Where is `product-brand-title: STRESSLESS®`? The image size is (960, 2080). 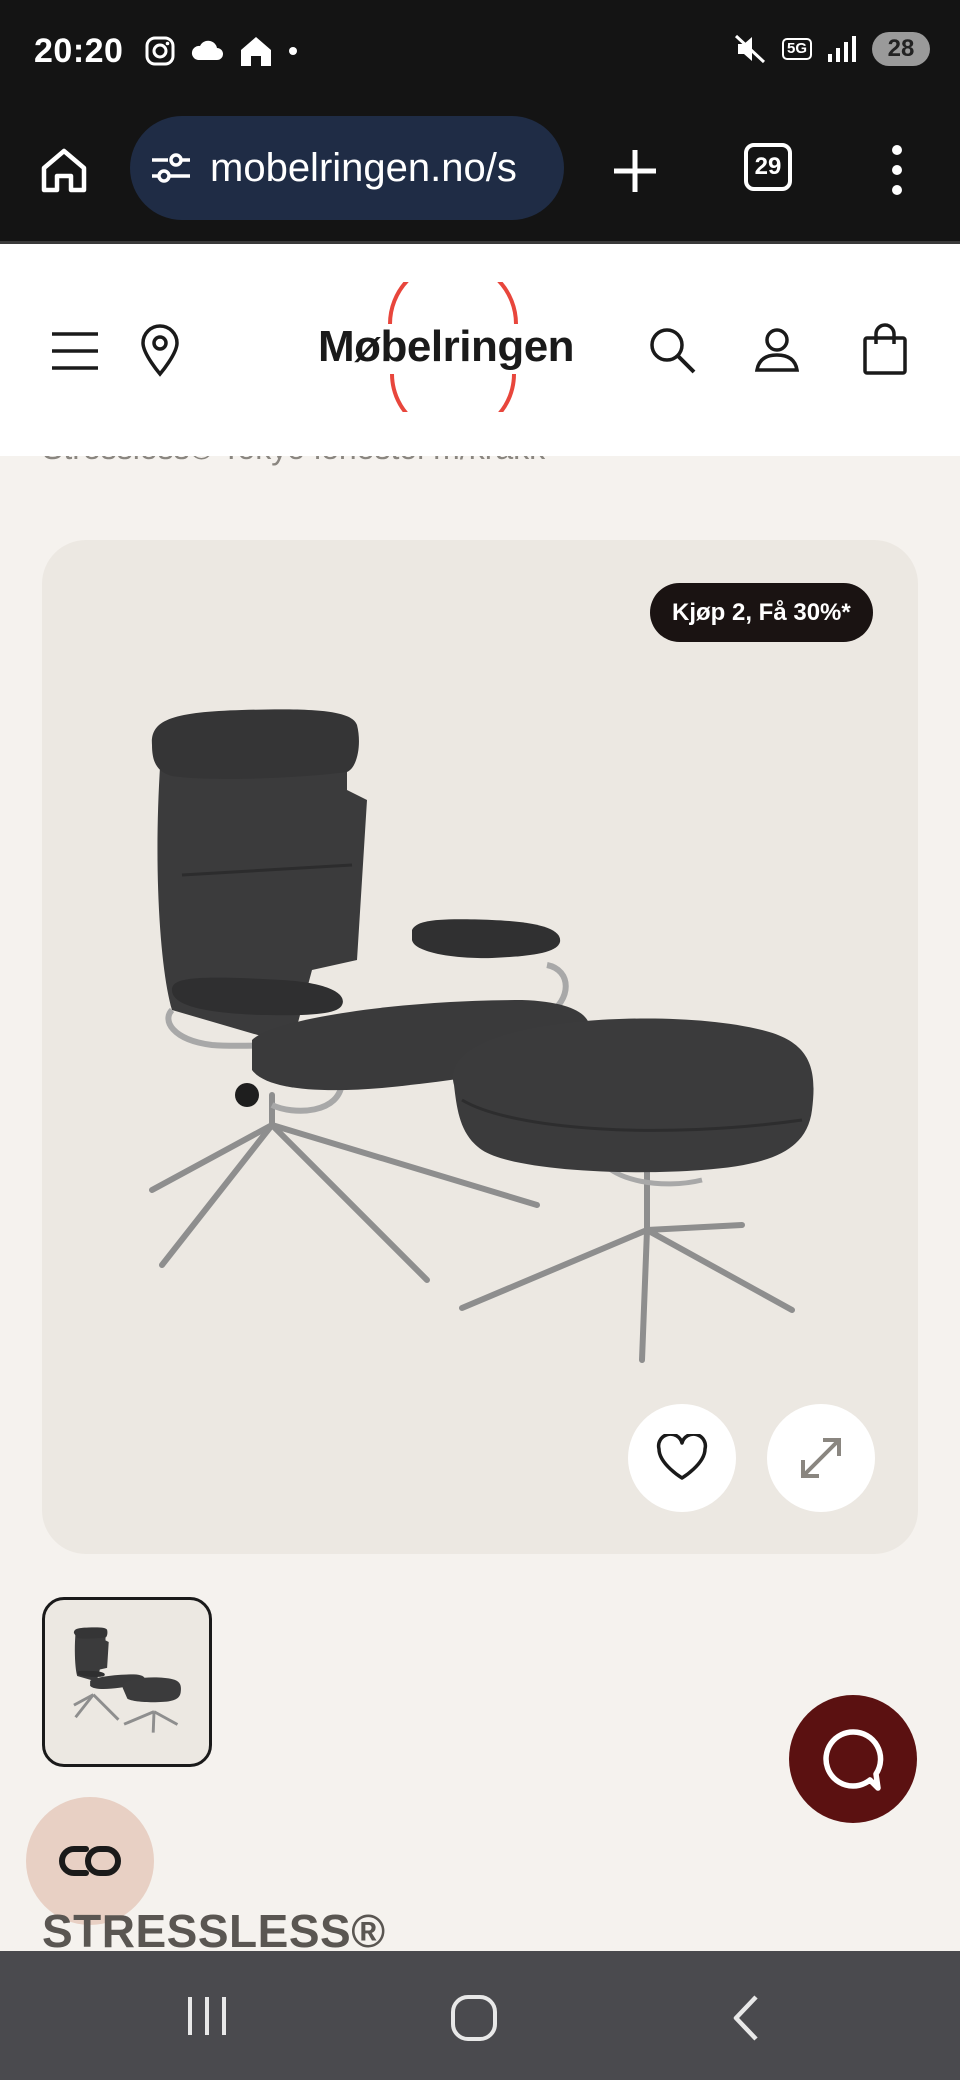
product-brand-title: STRESSLESS® is located at coordinates (214, 1931).